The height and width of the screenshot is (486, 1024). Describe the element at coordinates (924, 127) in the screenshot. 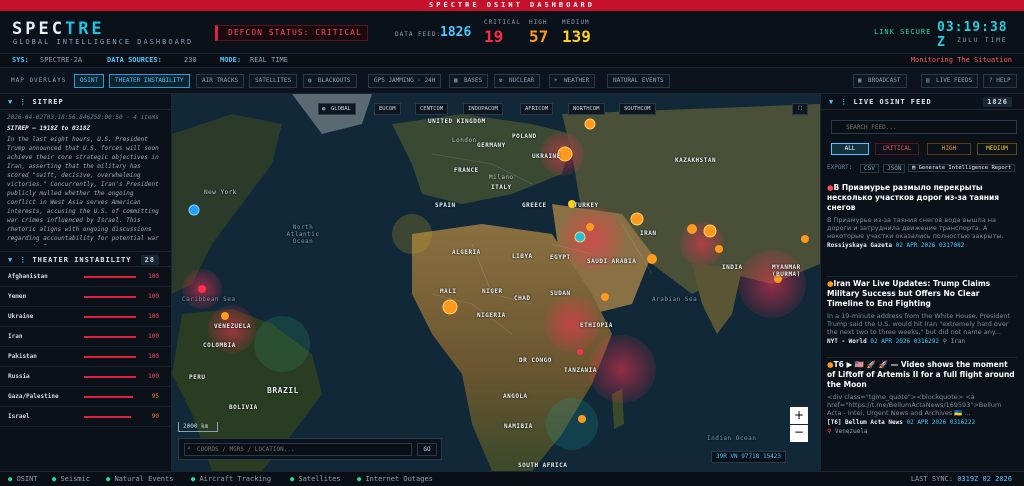

I see `feed-search-input` at that location.